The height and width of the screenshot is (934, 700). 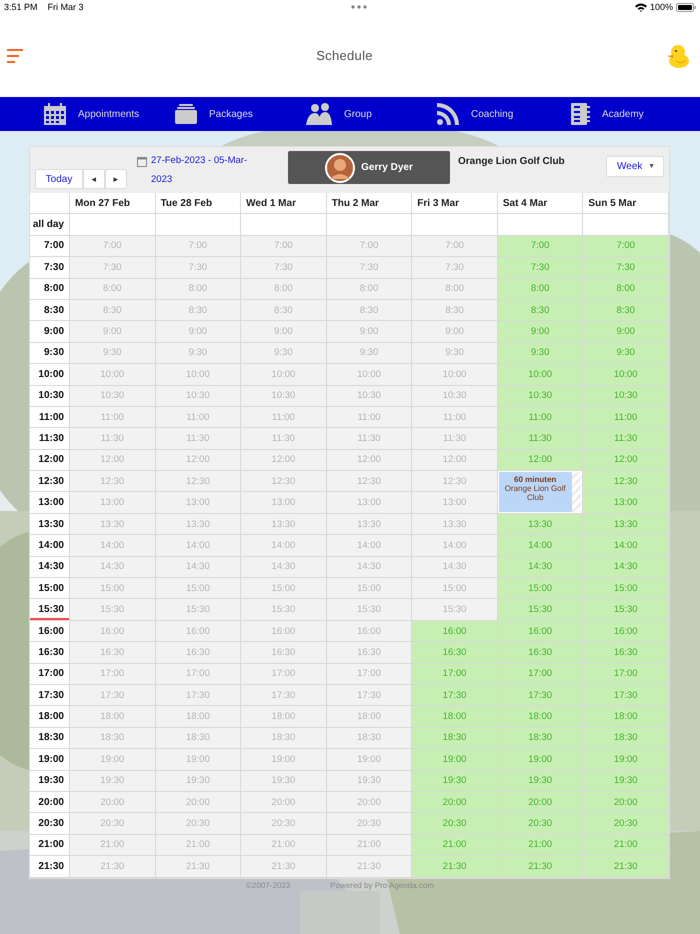 I want to click on more-icon, so click(x=359, y=7).